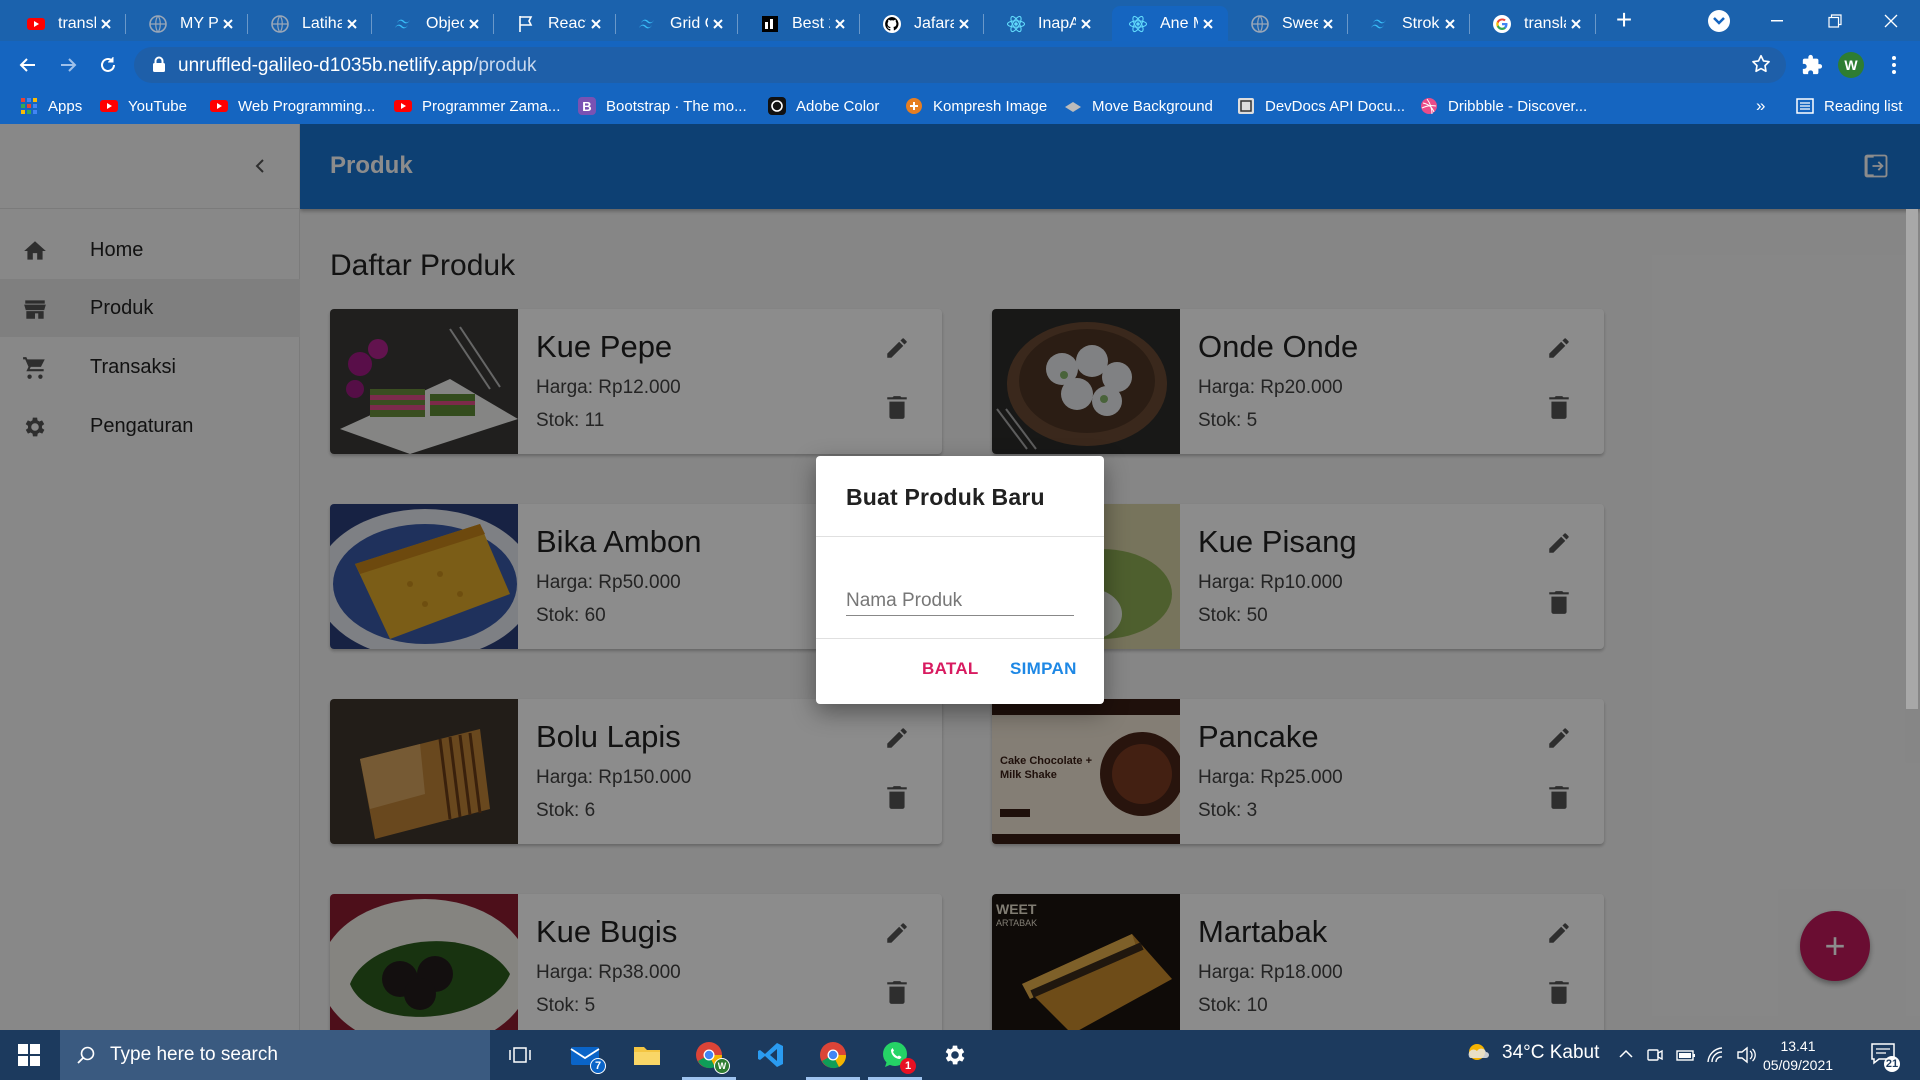  What do you see at coordinates (1849, 106) in the screenshot?
I see `reading-list-button: Reading list` at bounding box center [1849, 106].